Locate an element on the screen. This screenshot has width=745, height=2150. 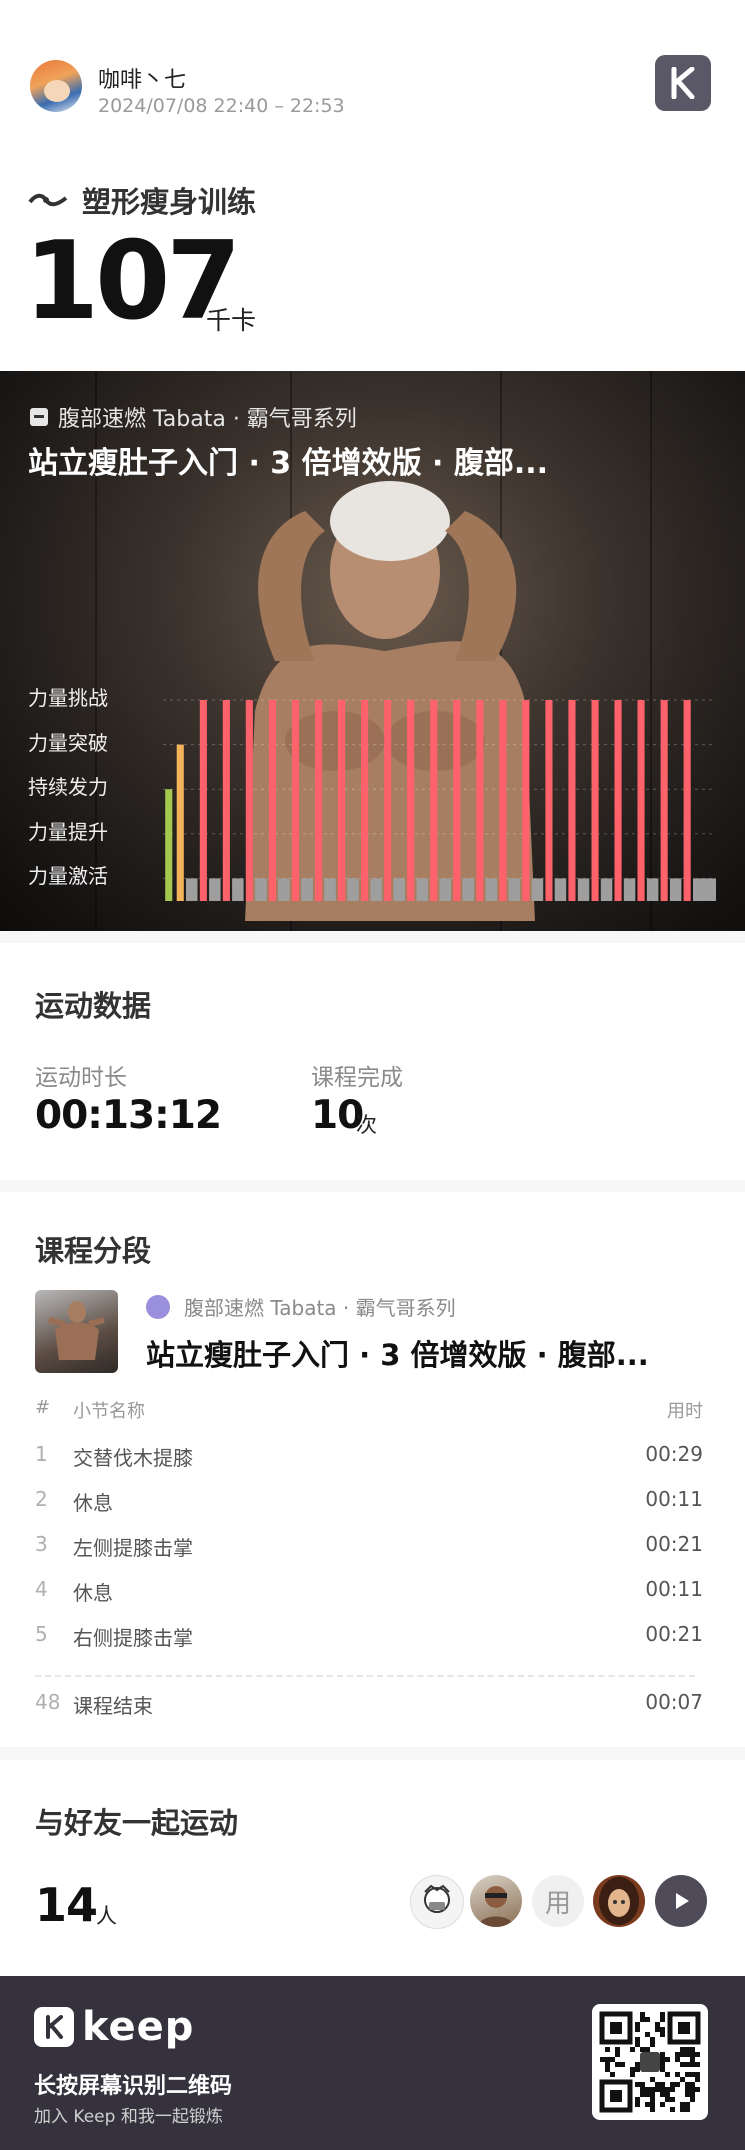
row-num: 5 is located at coordinates (41, 1634).